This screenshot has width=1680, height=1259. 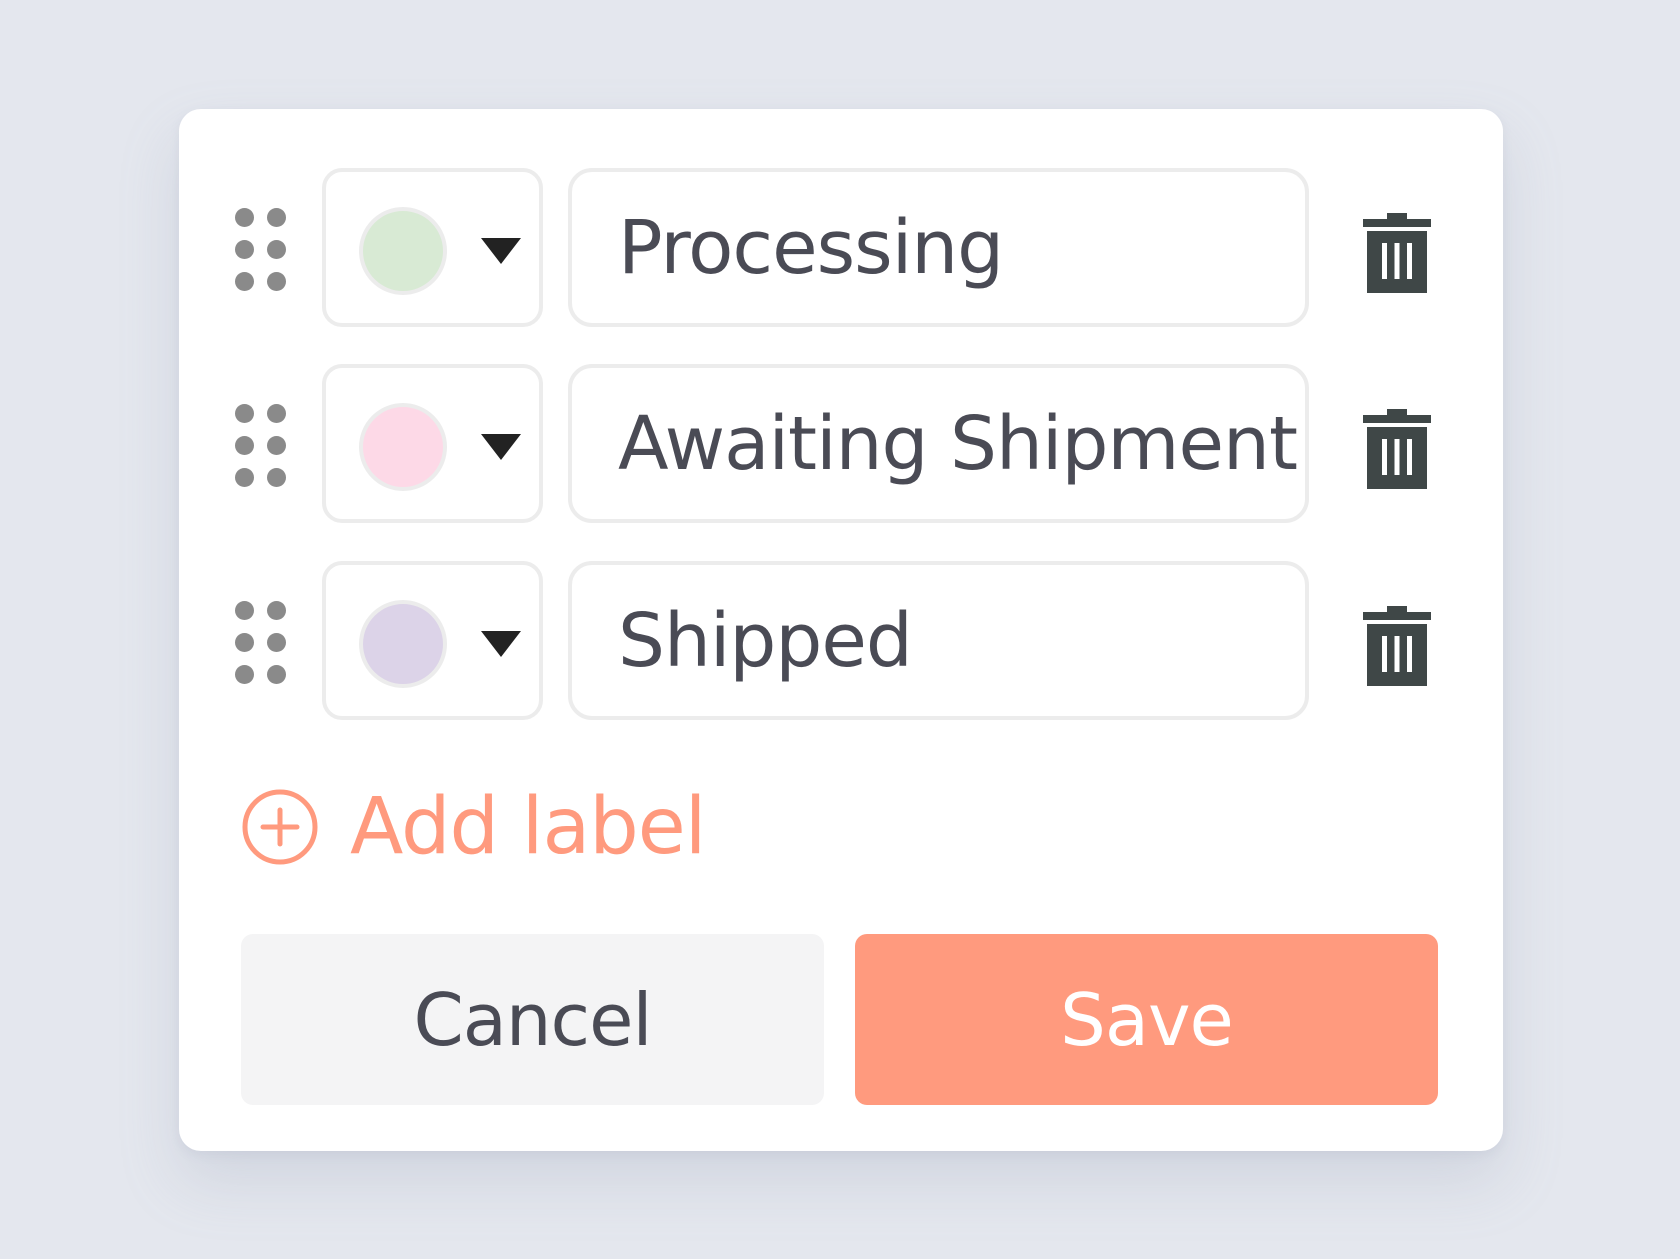 I want to click on add-label-text: Add label, so click(x=528, y=827).